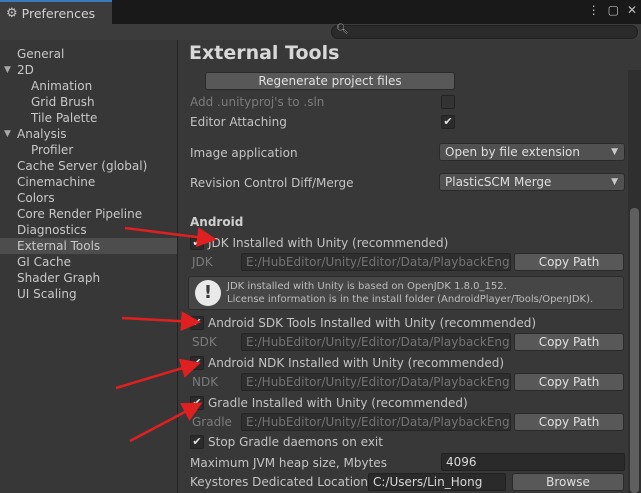  I want to click on sidebar-item-animation: Animation, so click(88, 86).